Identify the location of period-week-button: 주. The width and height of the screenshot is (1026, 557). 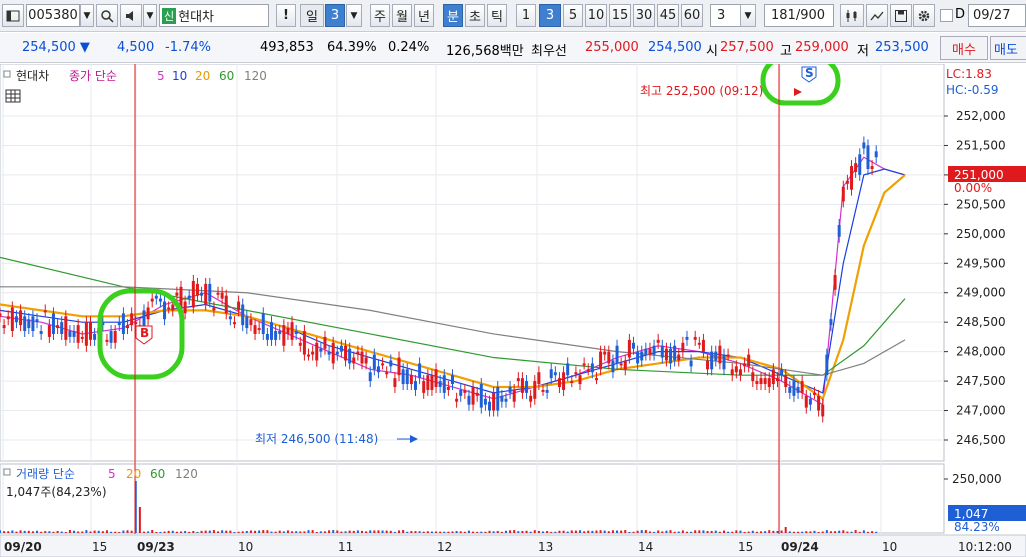
(380, 15).